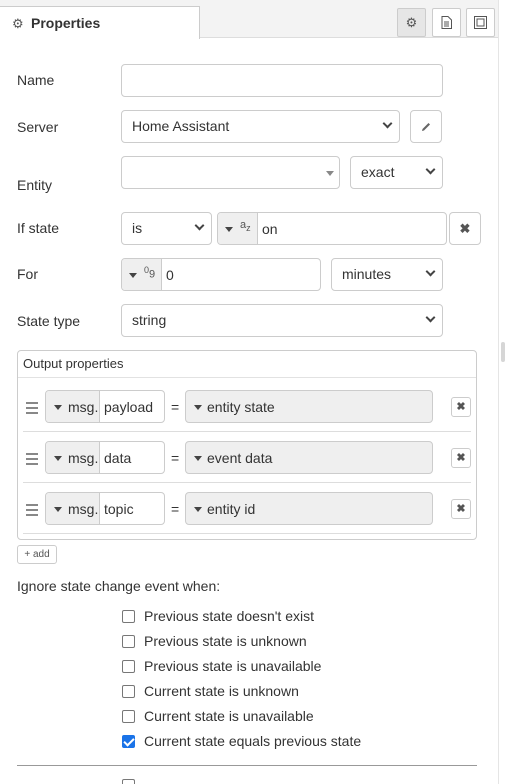 This screenshot has height=784, width=507. I want to click on output-row-value: entity id, so click(231, 509).